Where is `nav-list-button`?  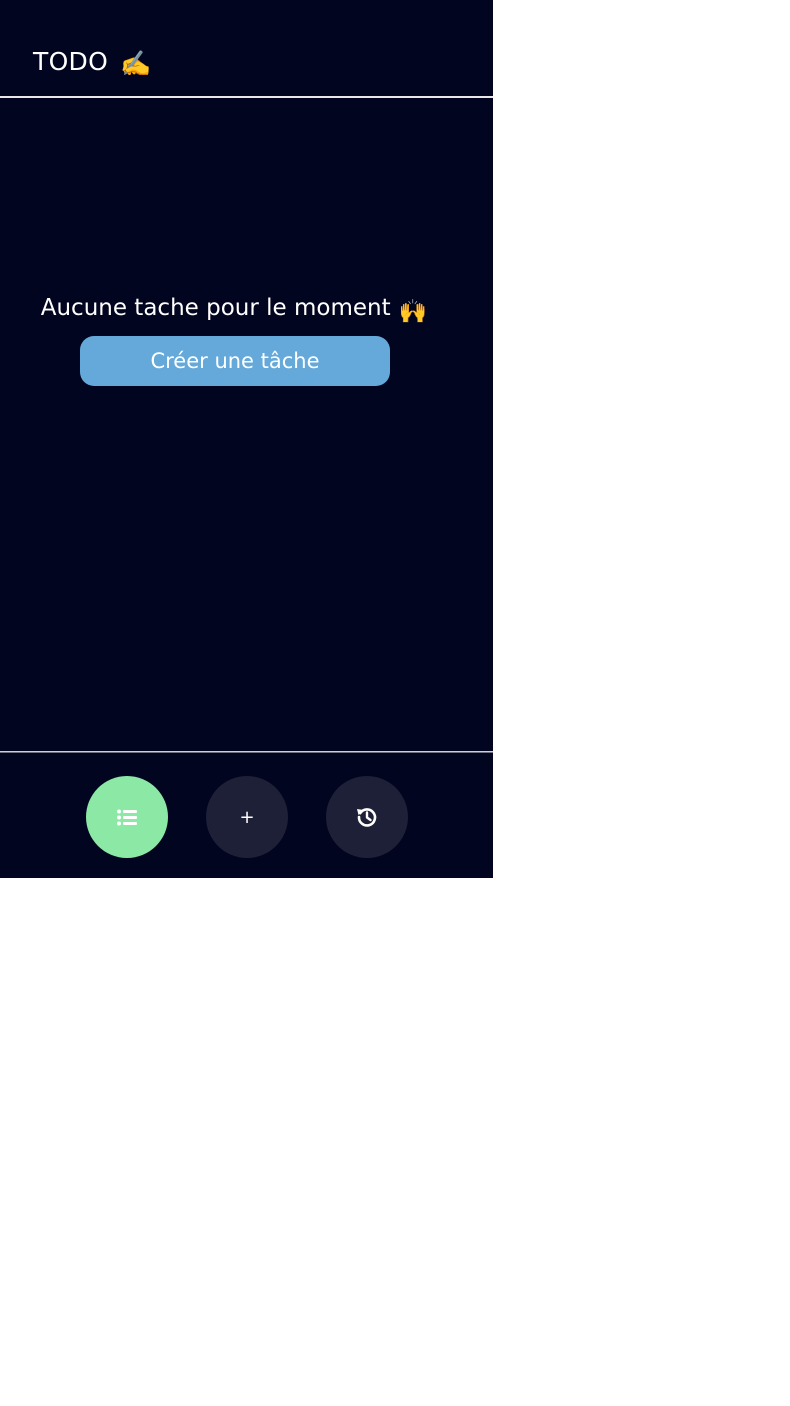
nav-list-button is located at coordinates (127, 817).